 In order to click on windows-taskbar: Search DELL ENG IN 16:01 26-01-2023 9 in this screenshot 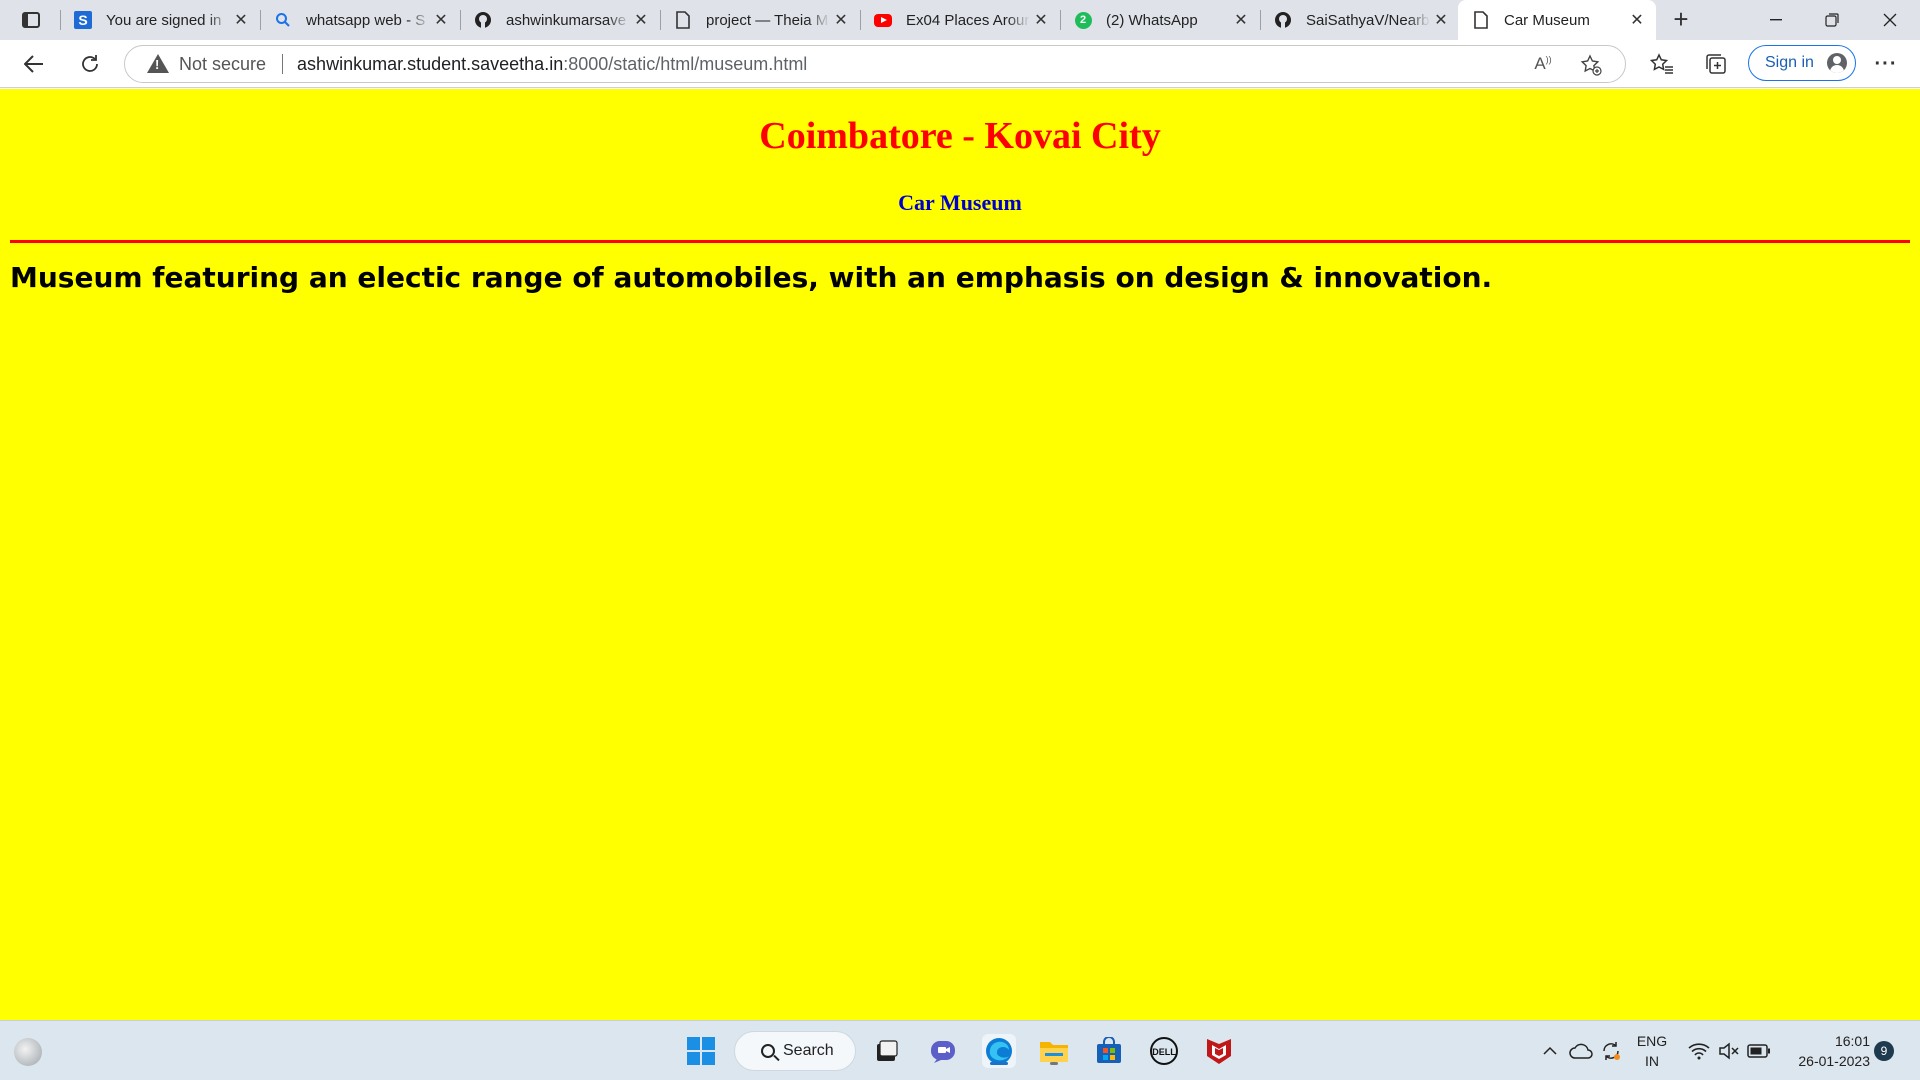, I will do `click(960, 1050)`.